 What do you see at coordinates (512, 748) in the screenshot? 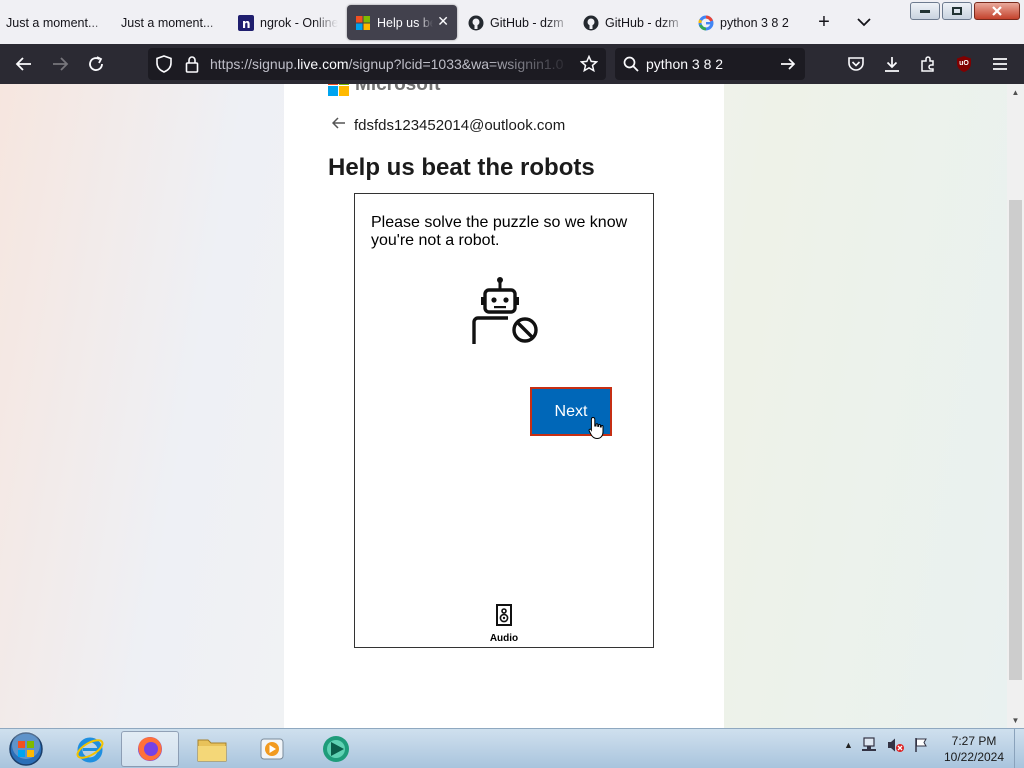
I see `windows-taskbar: ▲ 7:27 PM 10/22/2024` at bounding box center [512, 748].